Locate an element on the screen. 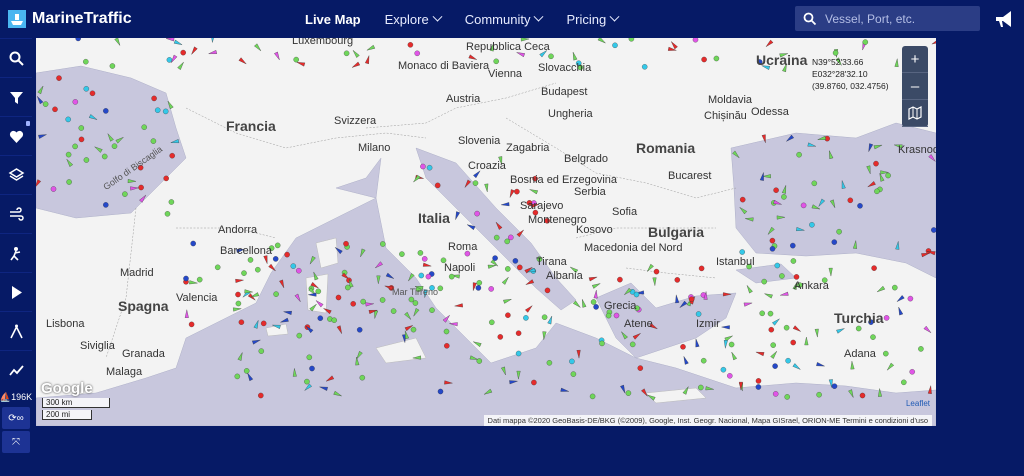  measure-button is located at coordinates (16, 330).